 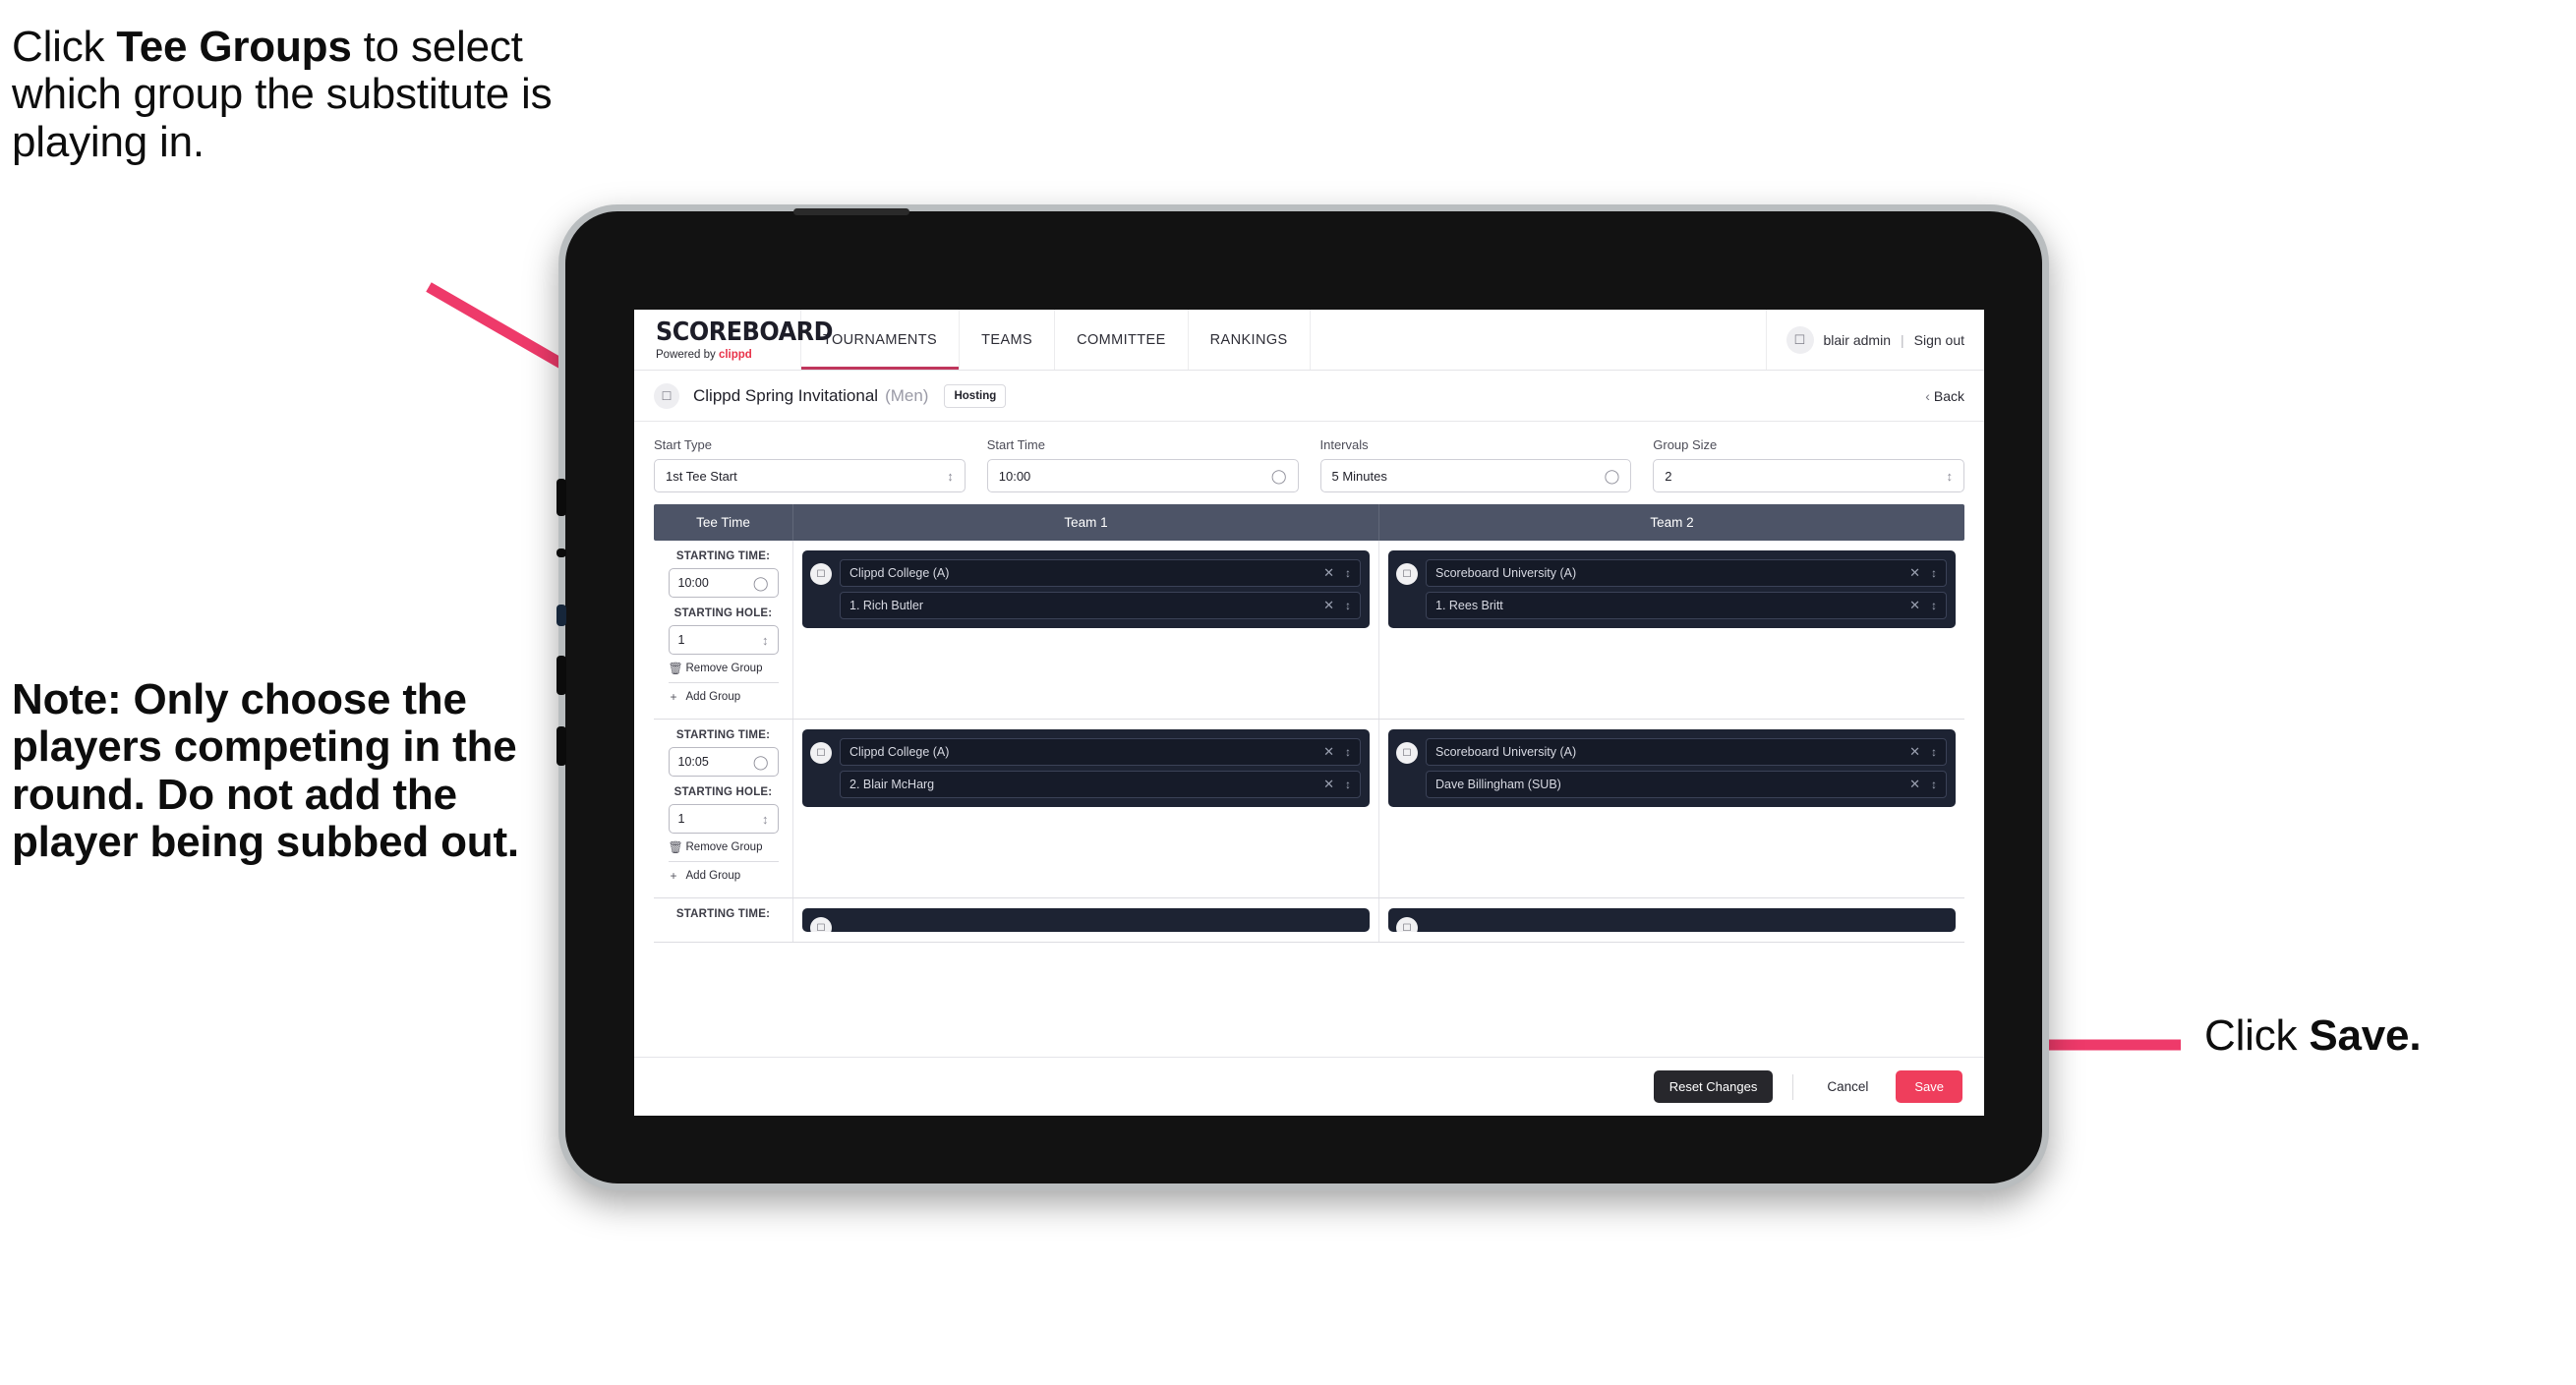 What do you see at coordinates (2365, 1035) in the screenshot?
I see `annotation-save-bold: Save.` at bounding box center [2365, 1035].